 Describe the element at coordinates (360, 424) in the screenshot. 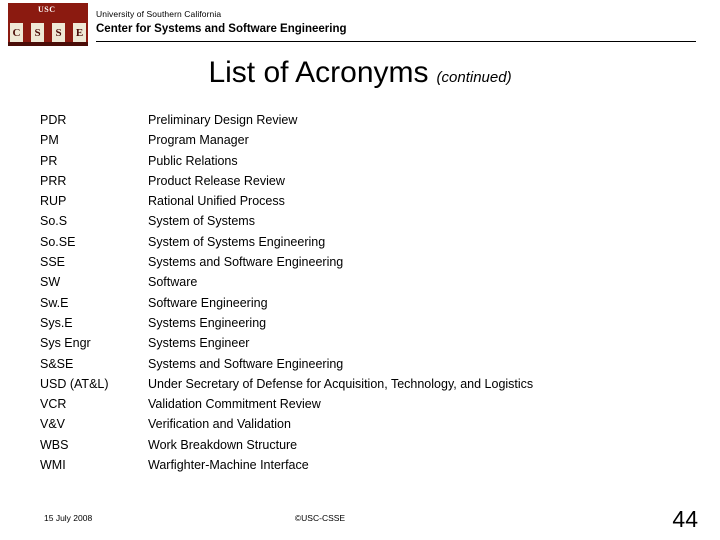

I see `list-item: V&V Verification and Validation` at that location.